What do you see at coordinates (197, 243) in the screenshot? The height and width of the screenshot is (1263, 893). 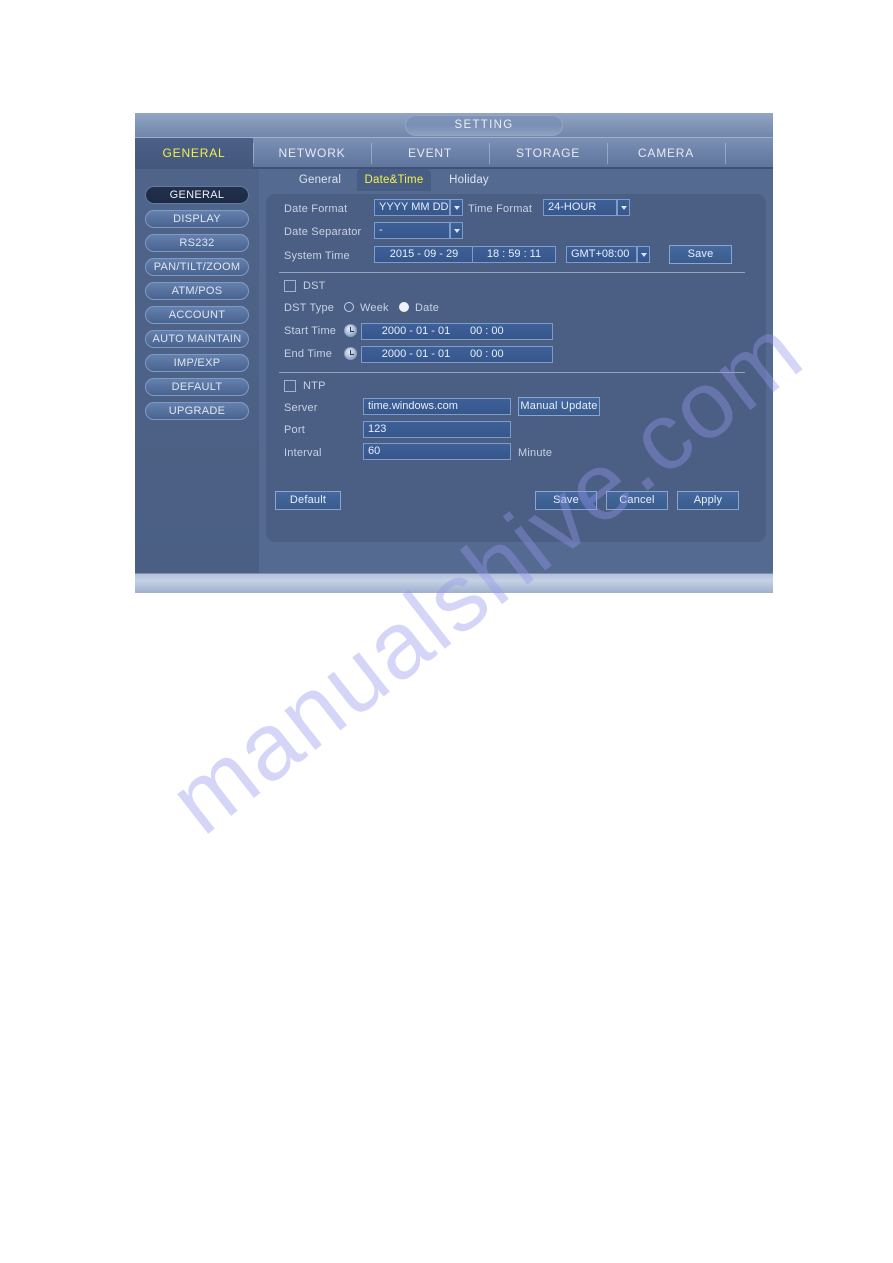 I see `sidebar-item-rs232: RS232` at bounding box center [197, 243].